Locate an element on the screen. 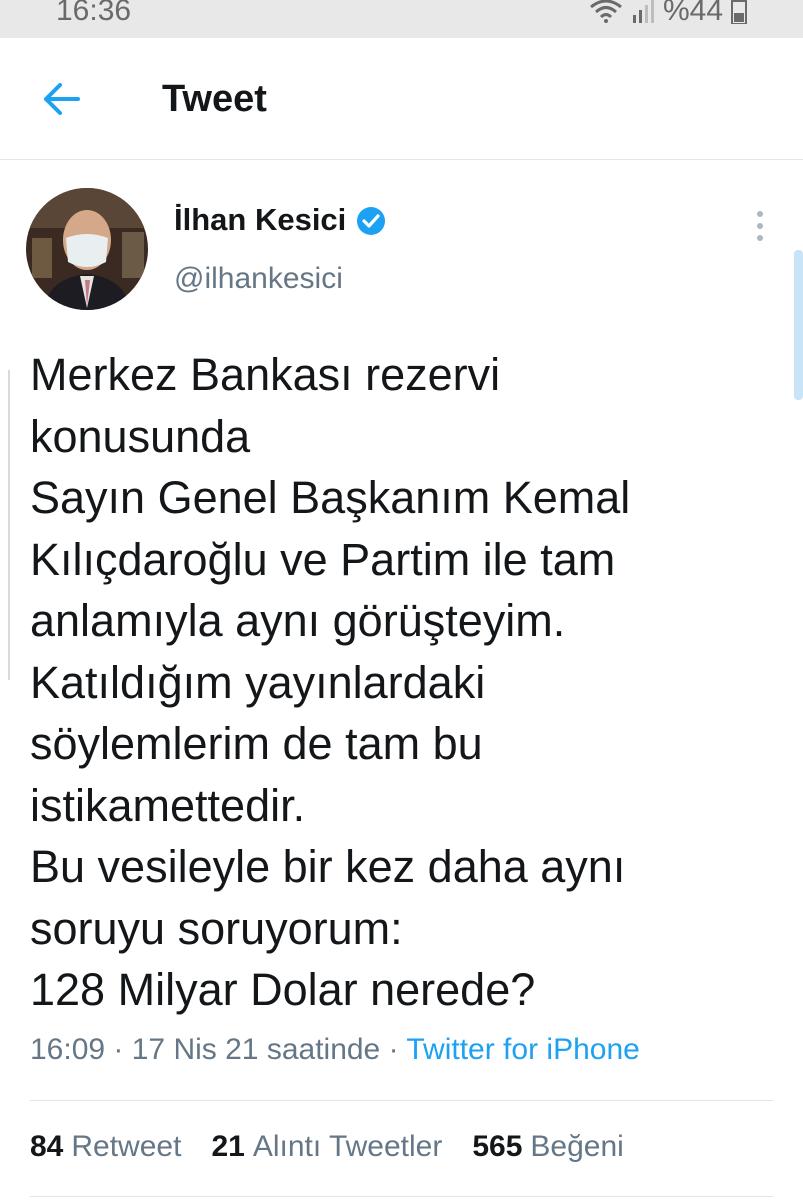 This screenshot has width=803, height=1200. tweet-date: 17 Nis 21 saatinde is located at coordinates (256, 1049).